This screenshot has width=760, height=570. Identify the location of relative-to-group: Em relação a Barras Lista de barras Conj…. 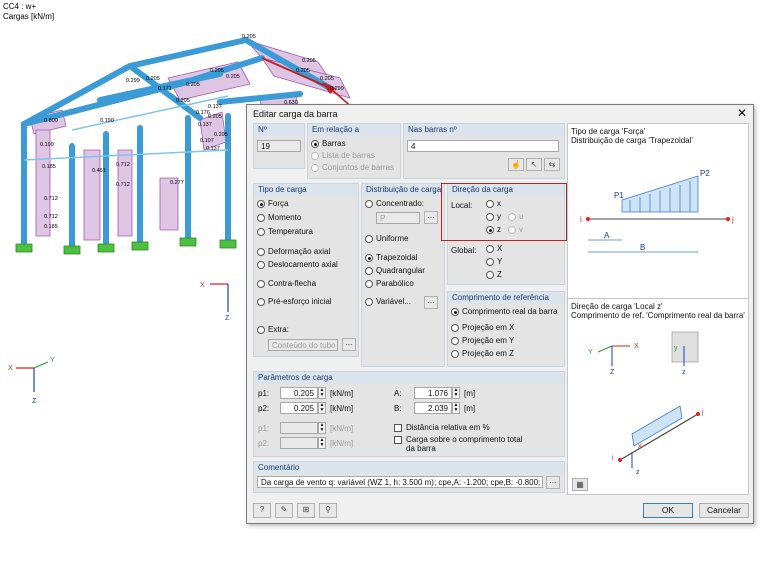
(354, 151).